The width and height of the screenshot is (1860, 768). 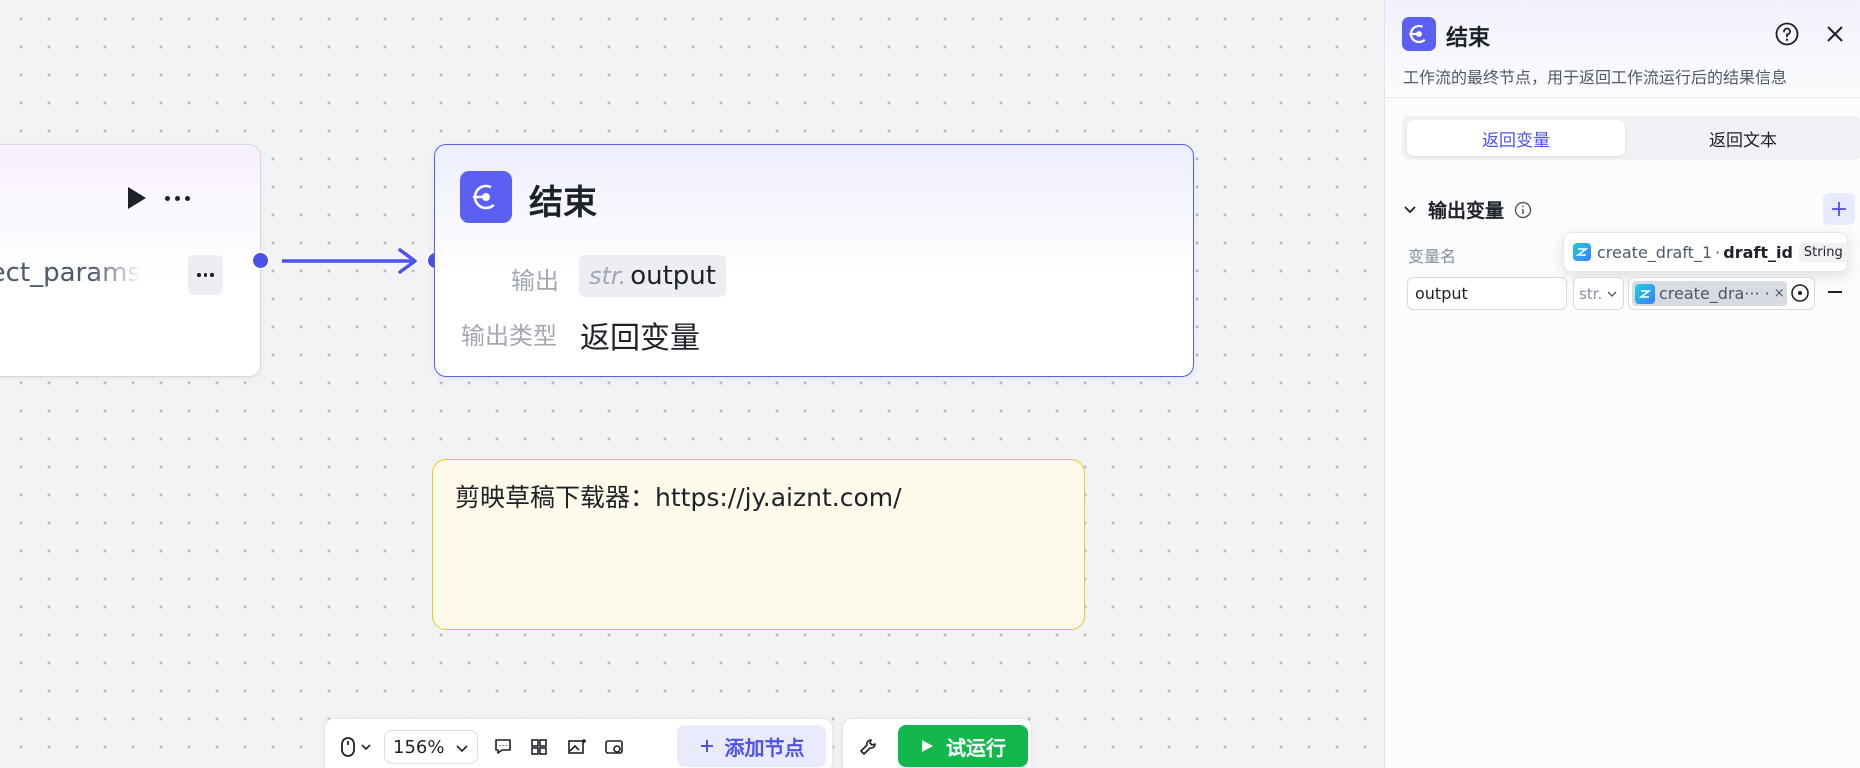 I want to click on image-button, so click(x=577, y=747).